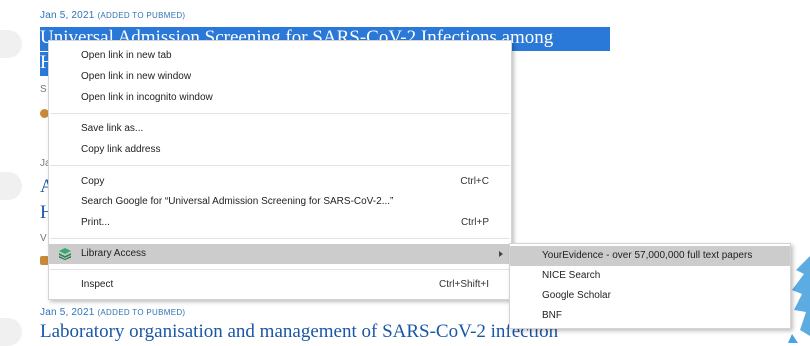  What do you see at coordinates (474, 181) in the screenshot?
I see `menu-item-shortcut: Ctrl+C` at bounding box center [474, 181].